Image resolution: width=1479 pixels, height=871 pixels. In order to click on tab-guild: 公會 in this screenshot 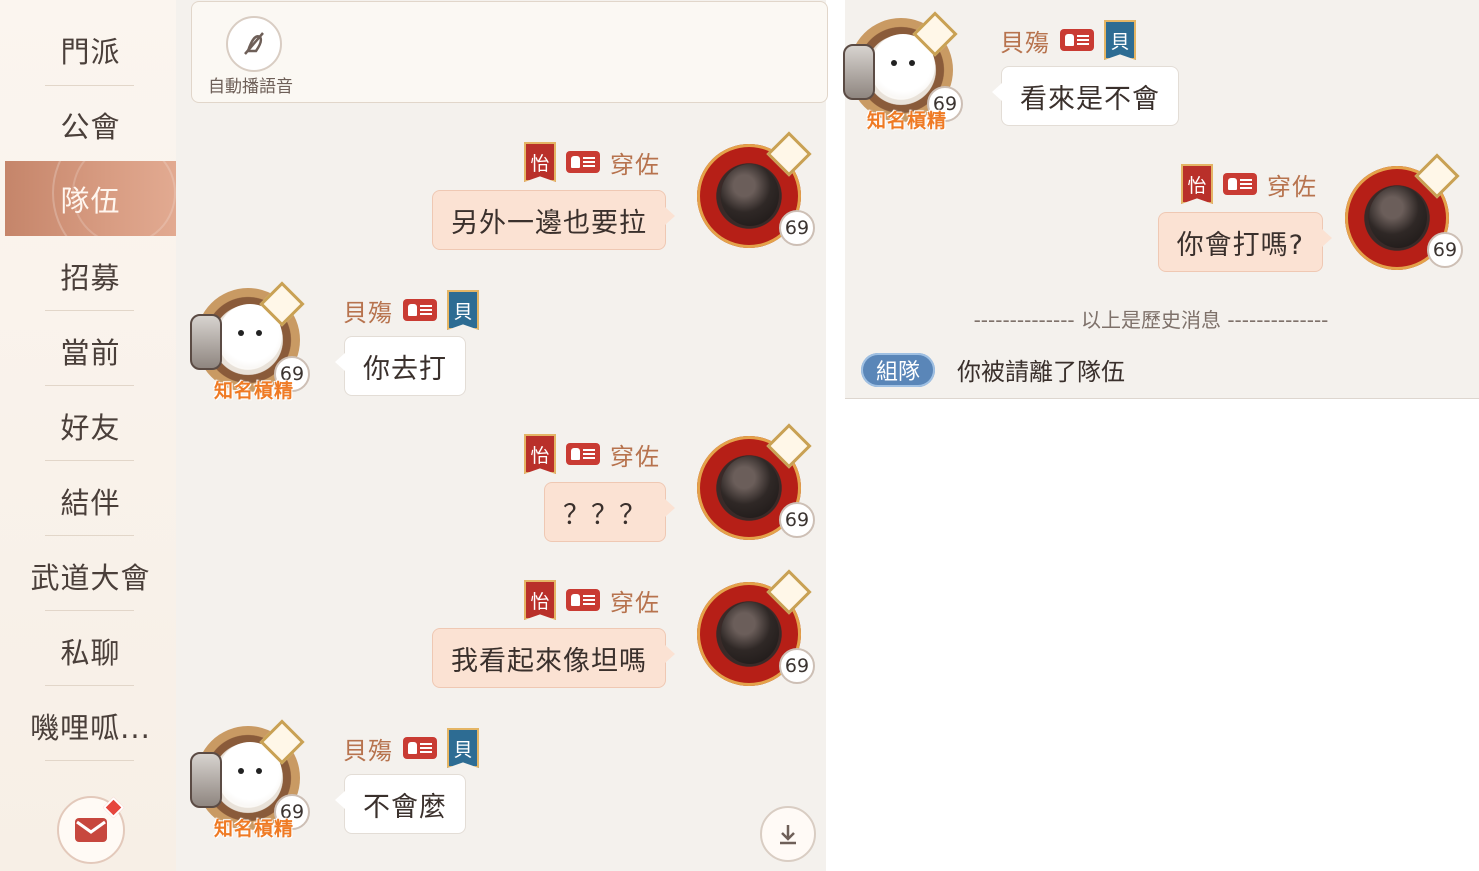, I will do `click(90, 124)`.